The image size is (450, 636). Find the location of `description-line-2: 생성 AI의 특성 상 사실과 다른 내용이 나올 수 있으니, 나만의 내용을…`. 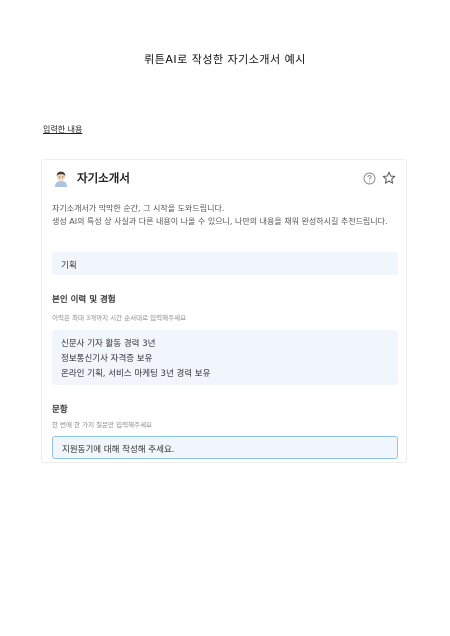

description-line-2: 생성 AI의 특성 상 사실과 다른 내용이 나올 수 있으니, 나만의 내용을… is located at coordinates (220, 221).